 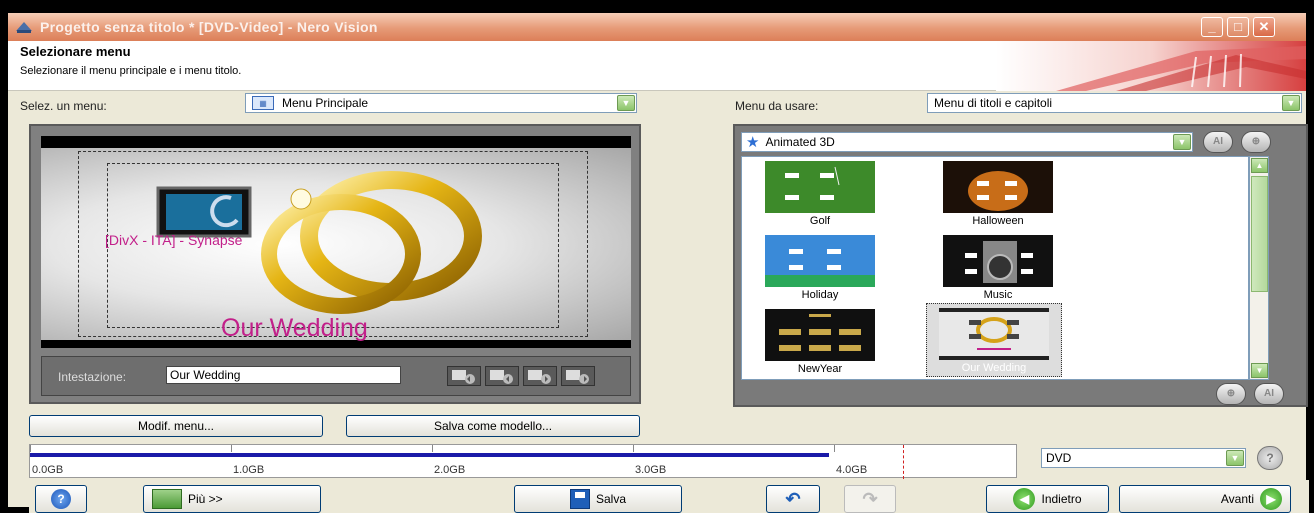 What do you see at coordinates (903, 462) in the screenshot?
I see `capacity-limit-marker` at bounding box center [903, 462].